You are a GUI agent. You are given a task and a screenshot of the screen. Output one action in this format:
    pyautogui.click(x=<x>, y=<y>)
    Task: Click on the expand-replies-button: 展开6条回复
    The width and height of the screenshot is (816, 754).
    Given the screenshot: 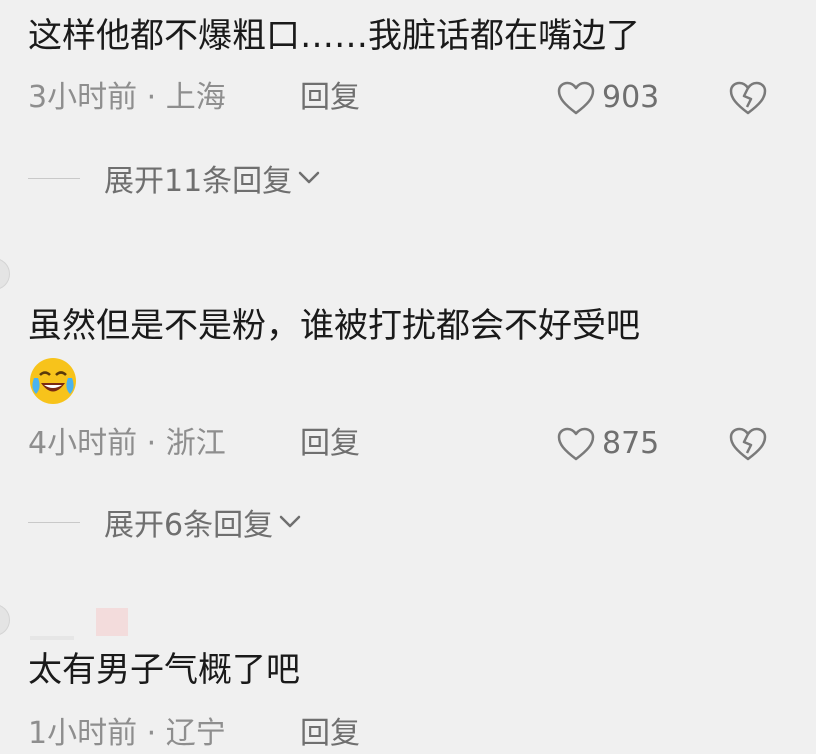 What is the action you would take?
    pyautogui.click(x=164, y=522)
    